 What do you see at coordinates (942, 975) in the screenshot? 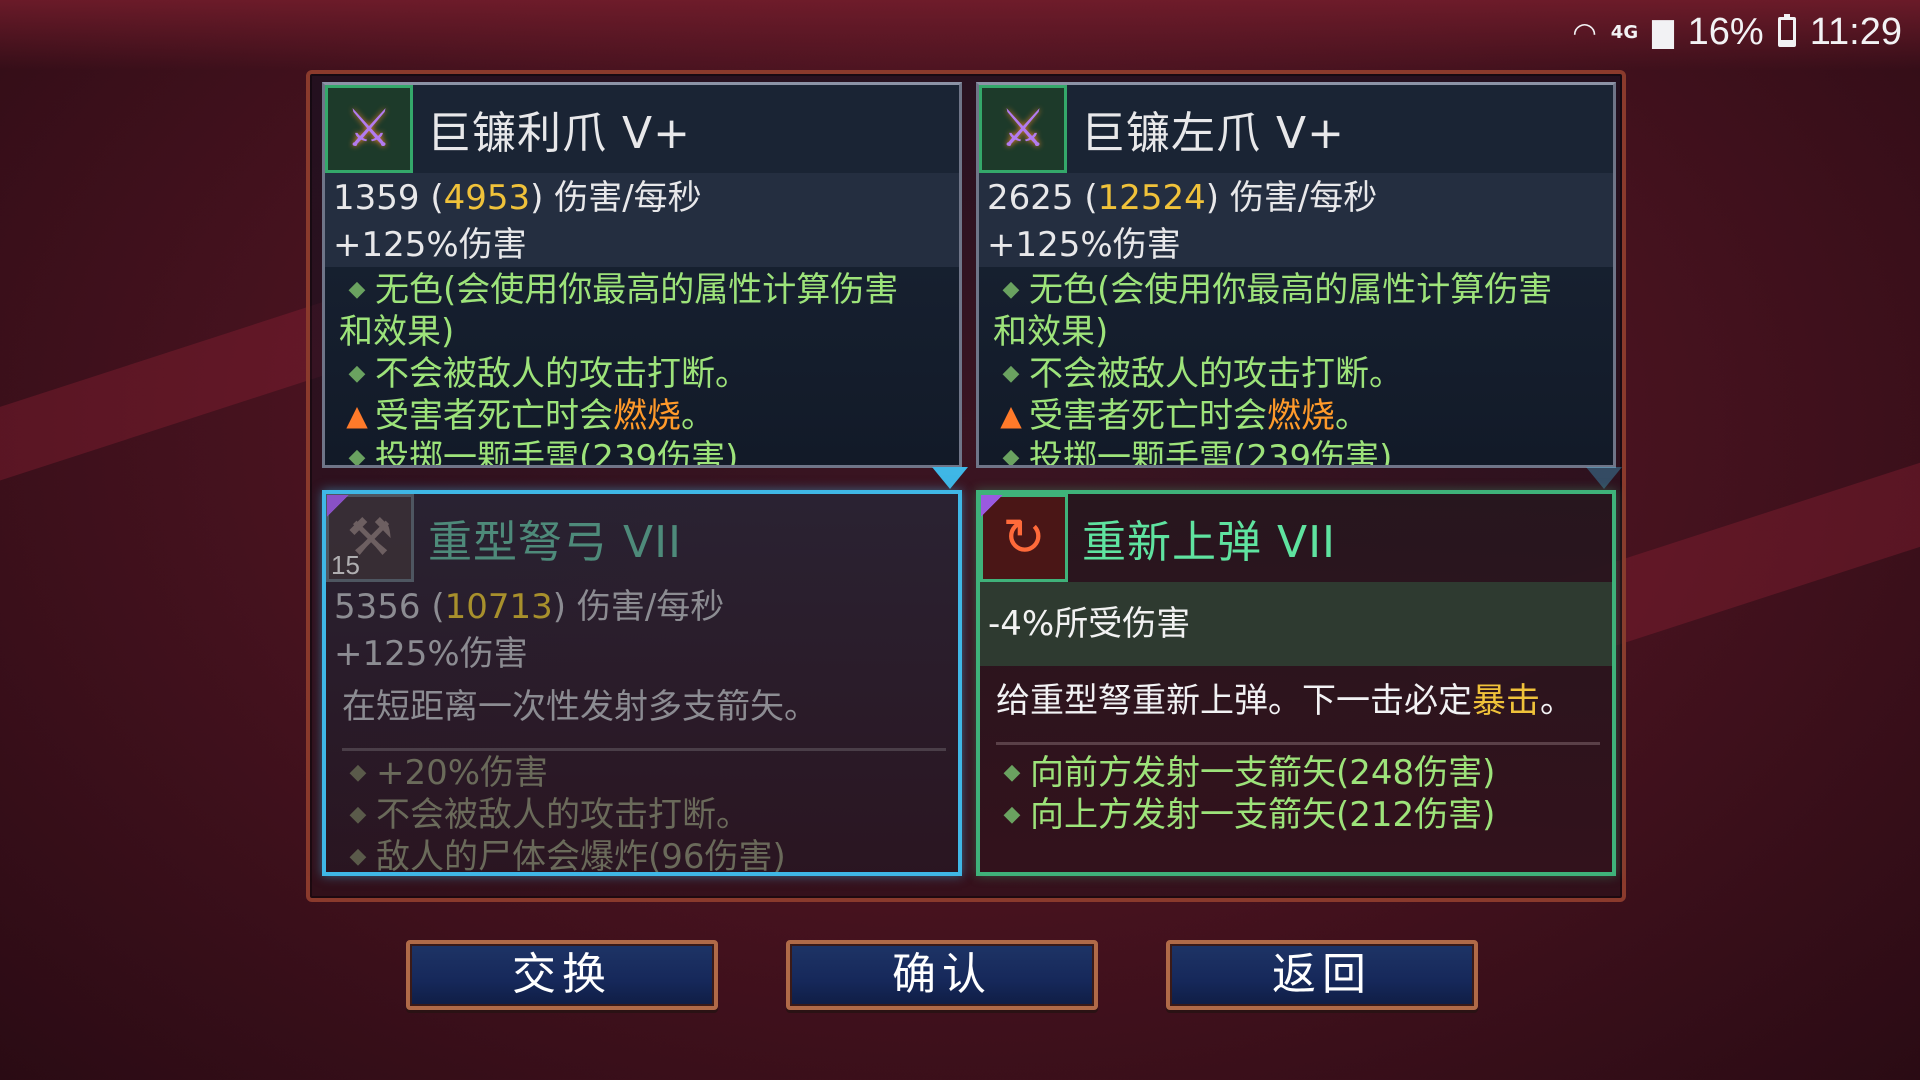
I see `confirm-button: 确认` at bounding box center [942, 975].